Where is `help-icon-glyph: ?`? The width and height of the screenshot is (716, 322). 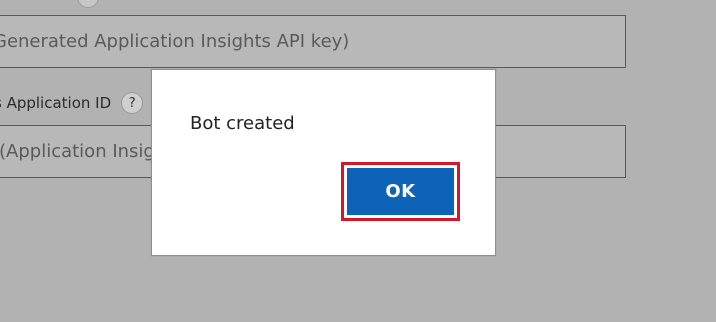 help-icon-glyph: ? is located at coordinates (132, 103).